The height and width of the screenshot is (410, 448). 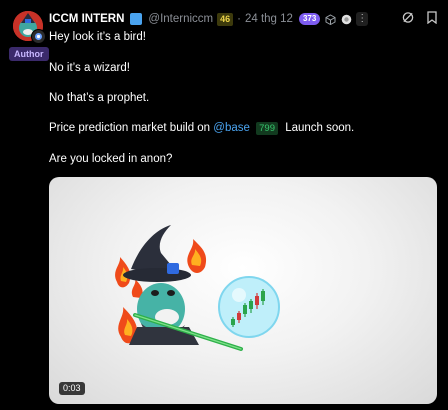 What do you see at coordinates (320, 128) in the screenshot?
I see `promo-suffix: Launch soon.` at bounding box center [320, 128].